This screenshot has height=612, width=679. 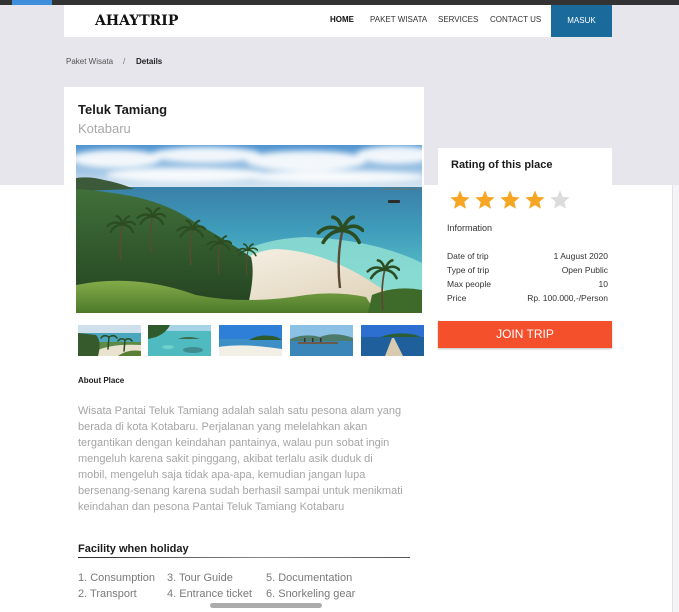 What do you see at coordinates (584, 270) in the screenshot?
I see `info-value: Open Public` at bounding box center [584, 270].